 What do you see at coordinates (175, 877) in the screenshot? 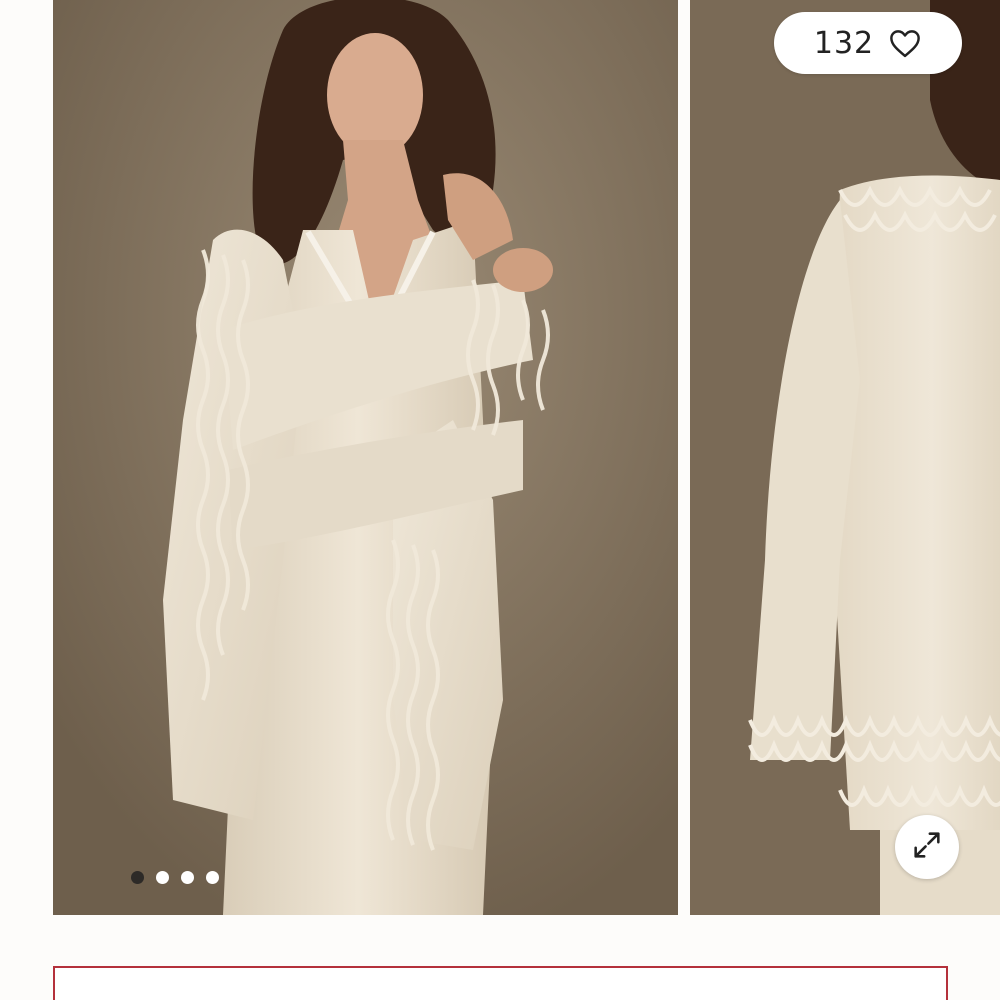
I see `gallery-pagination-dots` at bounding box center [175, 877].